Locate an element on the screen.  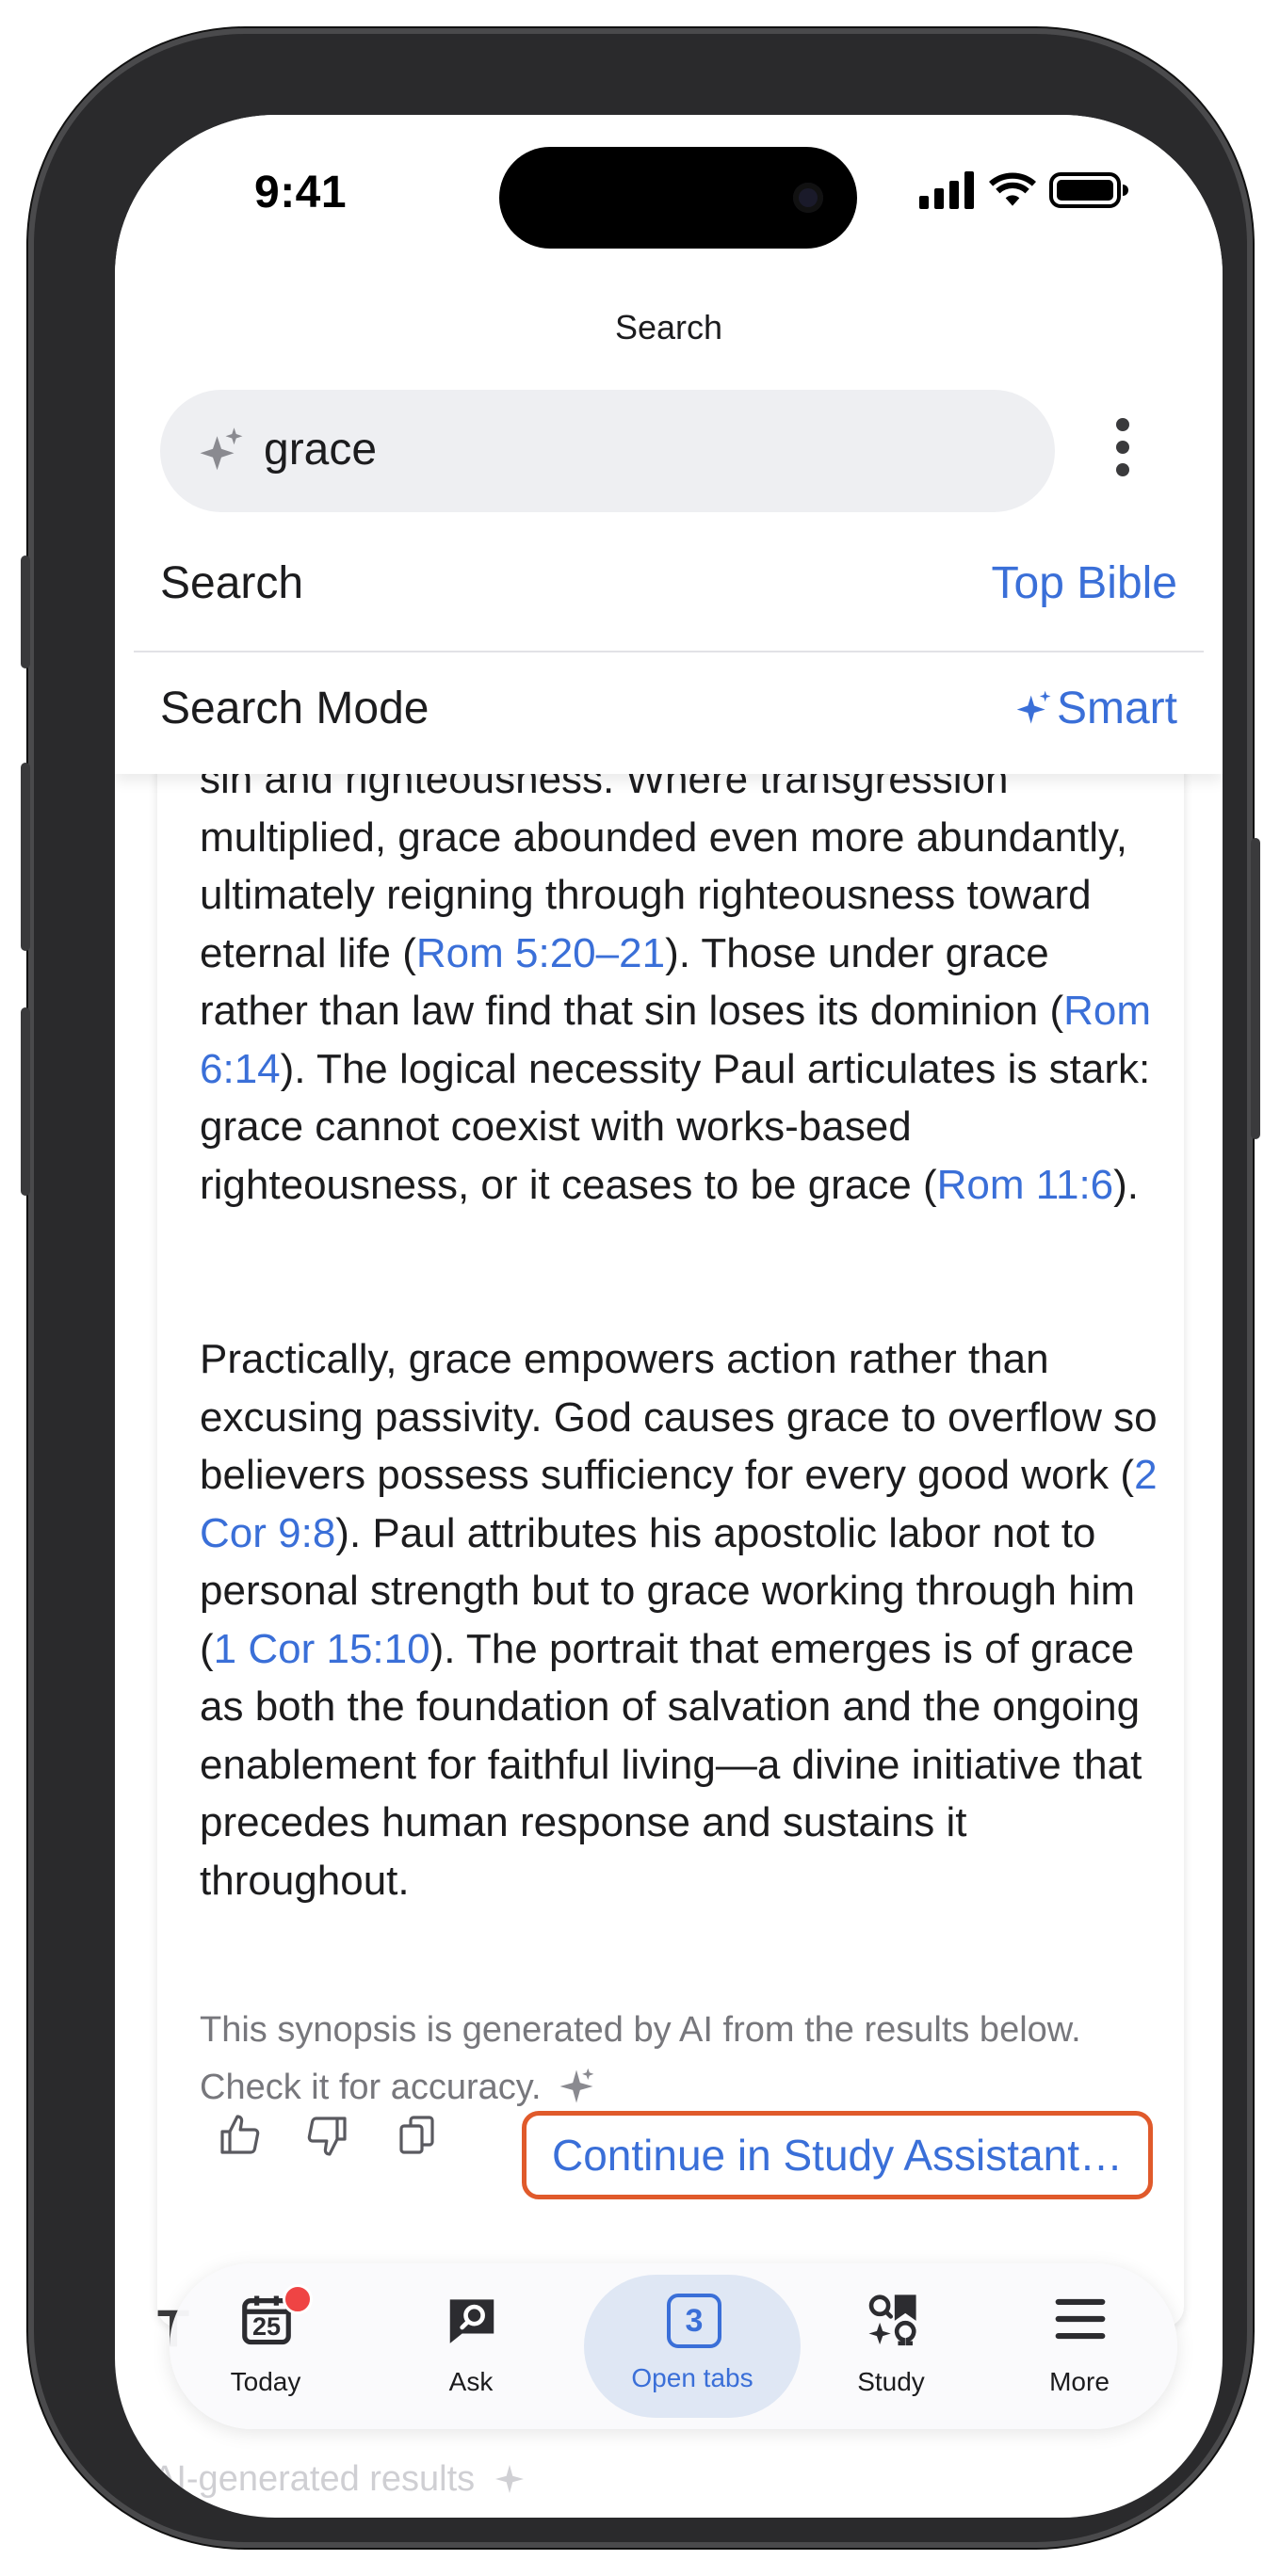
tab-label-ask: Ask is located at coordinates (471, 2381).